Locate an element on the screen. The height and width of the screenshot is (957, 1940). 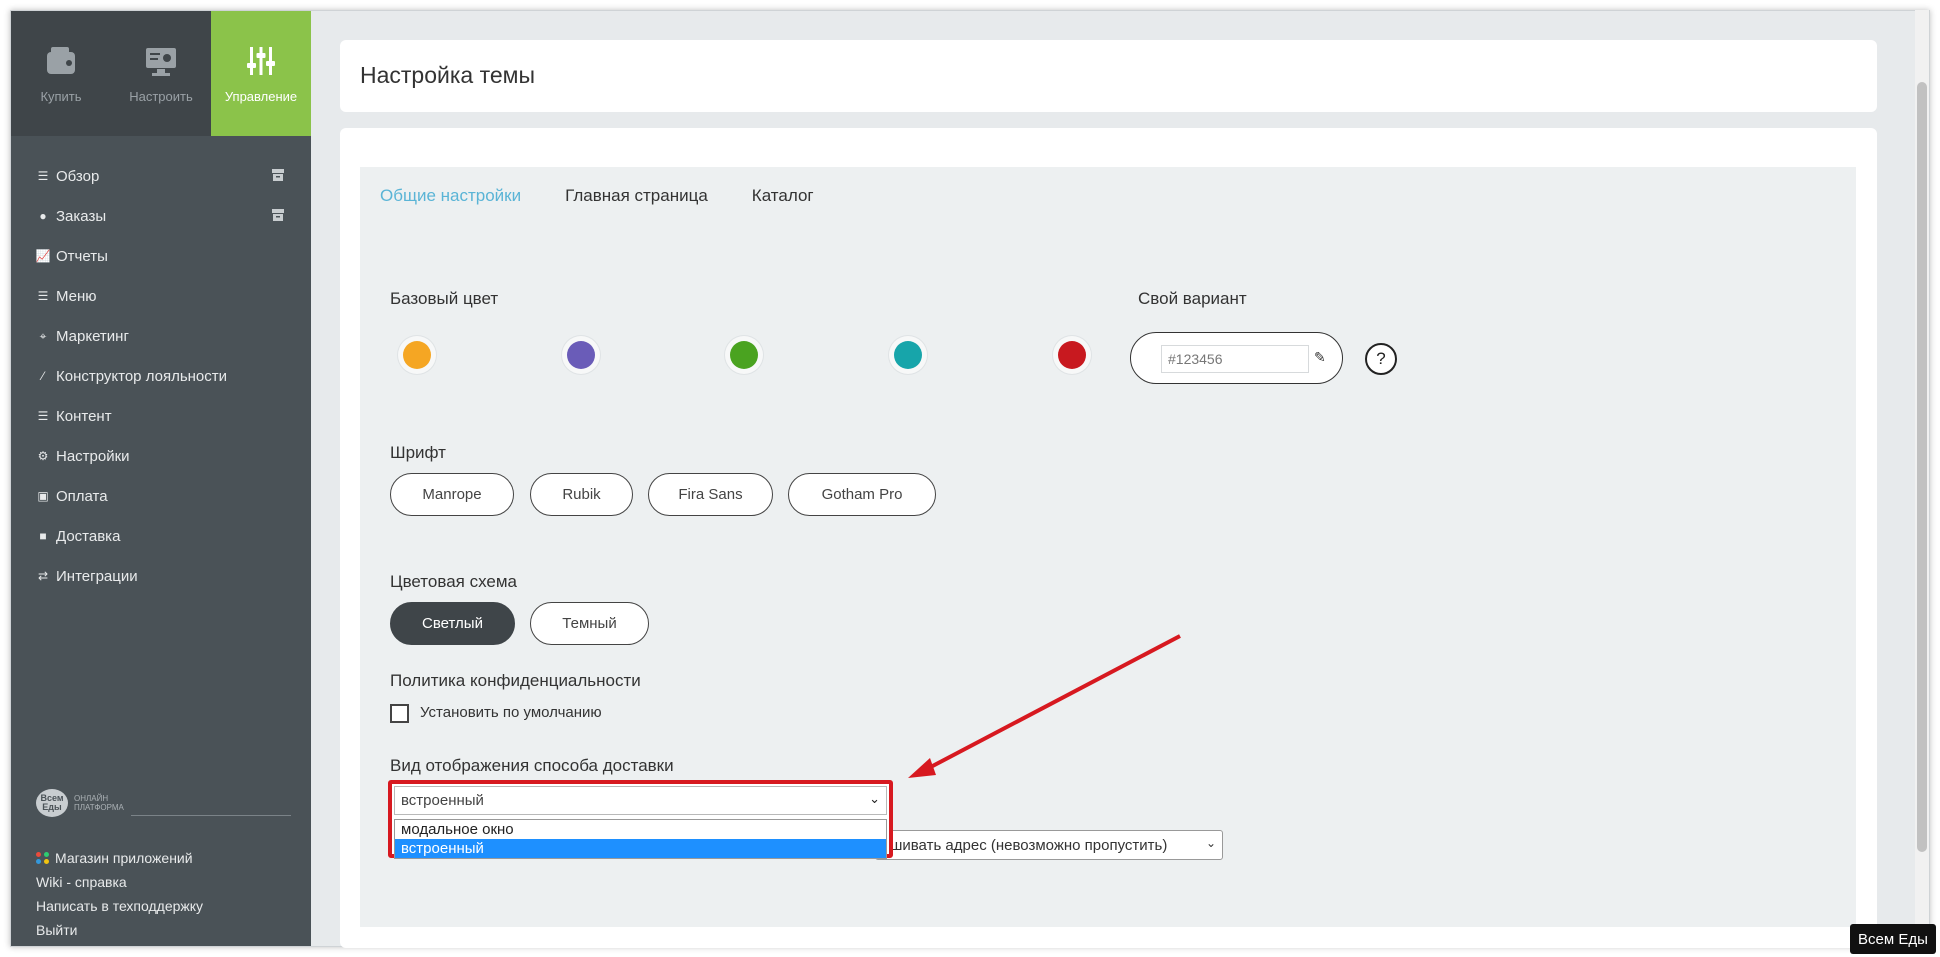
scrollbar-thumb is located at coordinates (1922, 467).